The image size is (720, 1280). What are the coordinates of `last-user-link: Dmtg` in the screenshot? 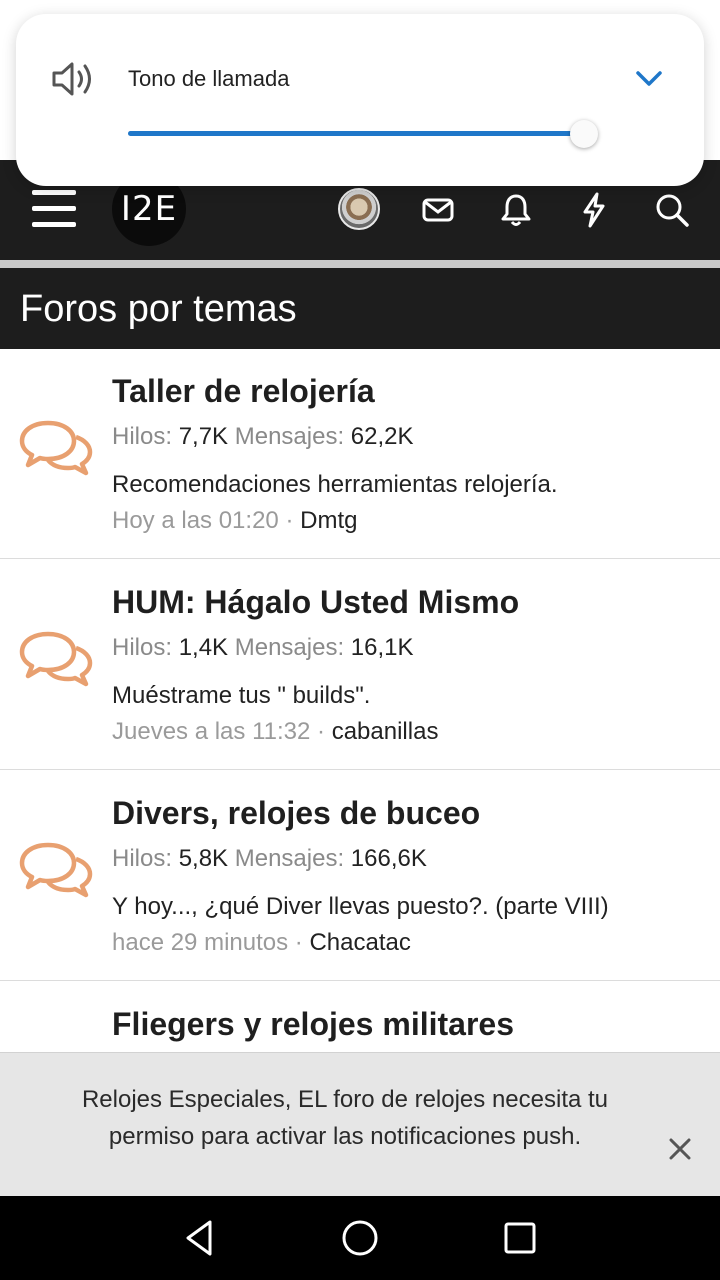 It's located at (328, 520).